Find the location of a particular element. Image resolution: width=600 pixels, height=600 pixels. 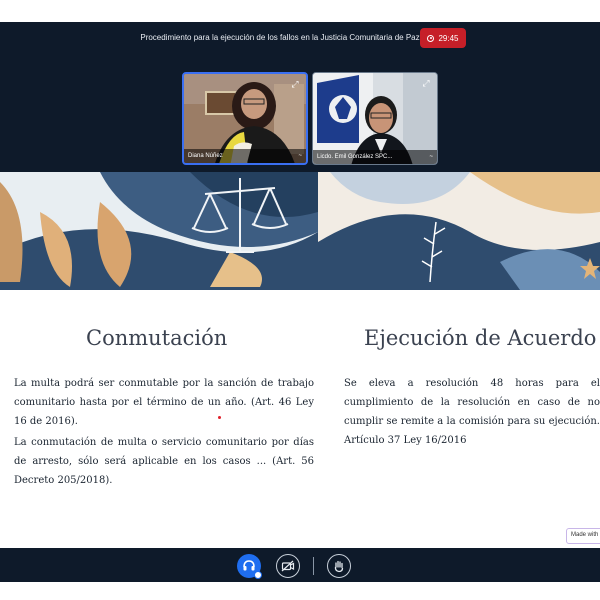

participant-tile-2: ⤢ Licdo. Emil González SPC... ~ is located at coordinates (375, 118).